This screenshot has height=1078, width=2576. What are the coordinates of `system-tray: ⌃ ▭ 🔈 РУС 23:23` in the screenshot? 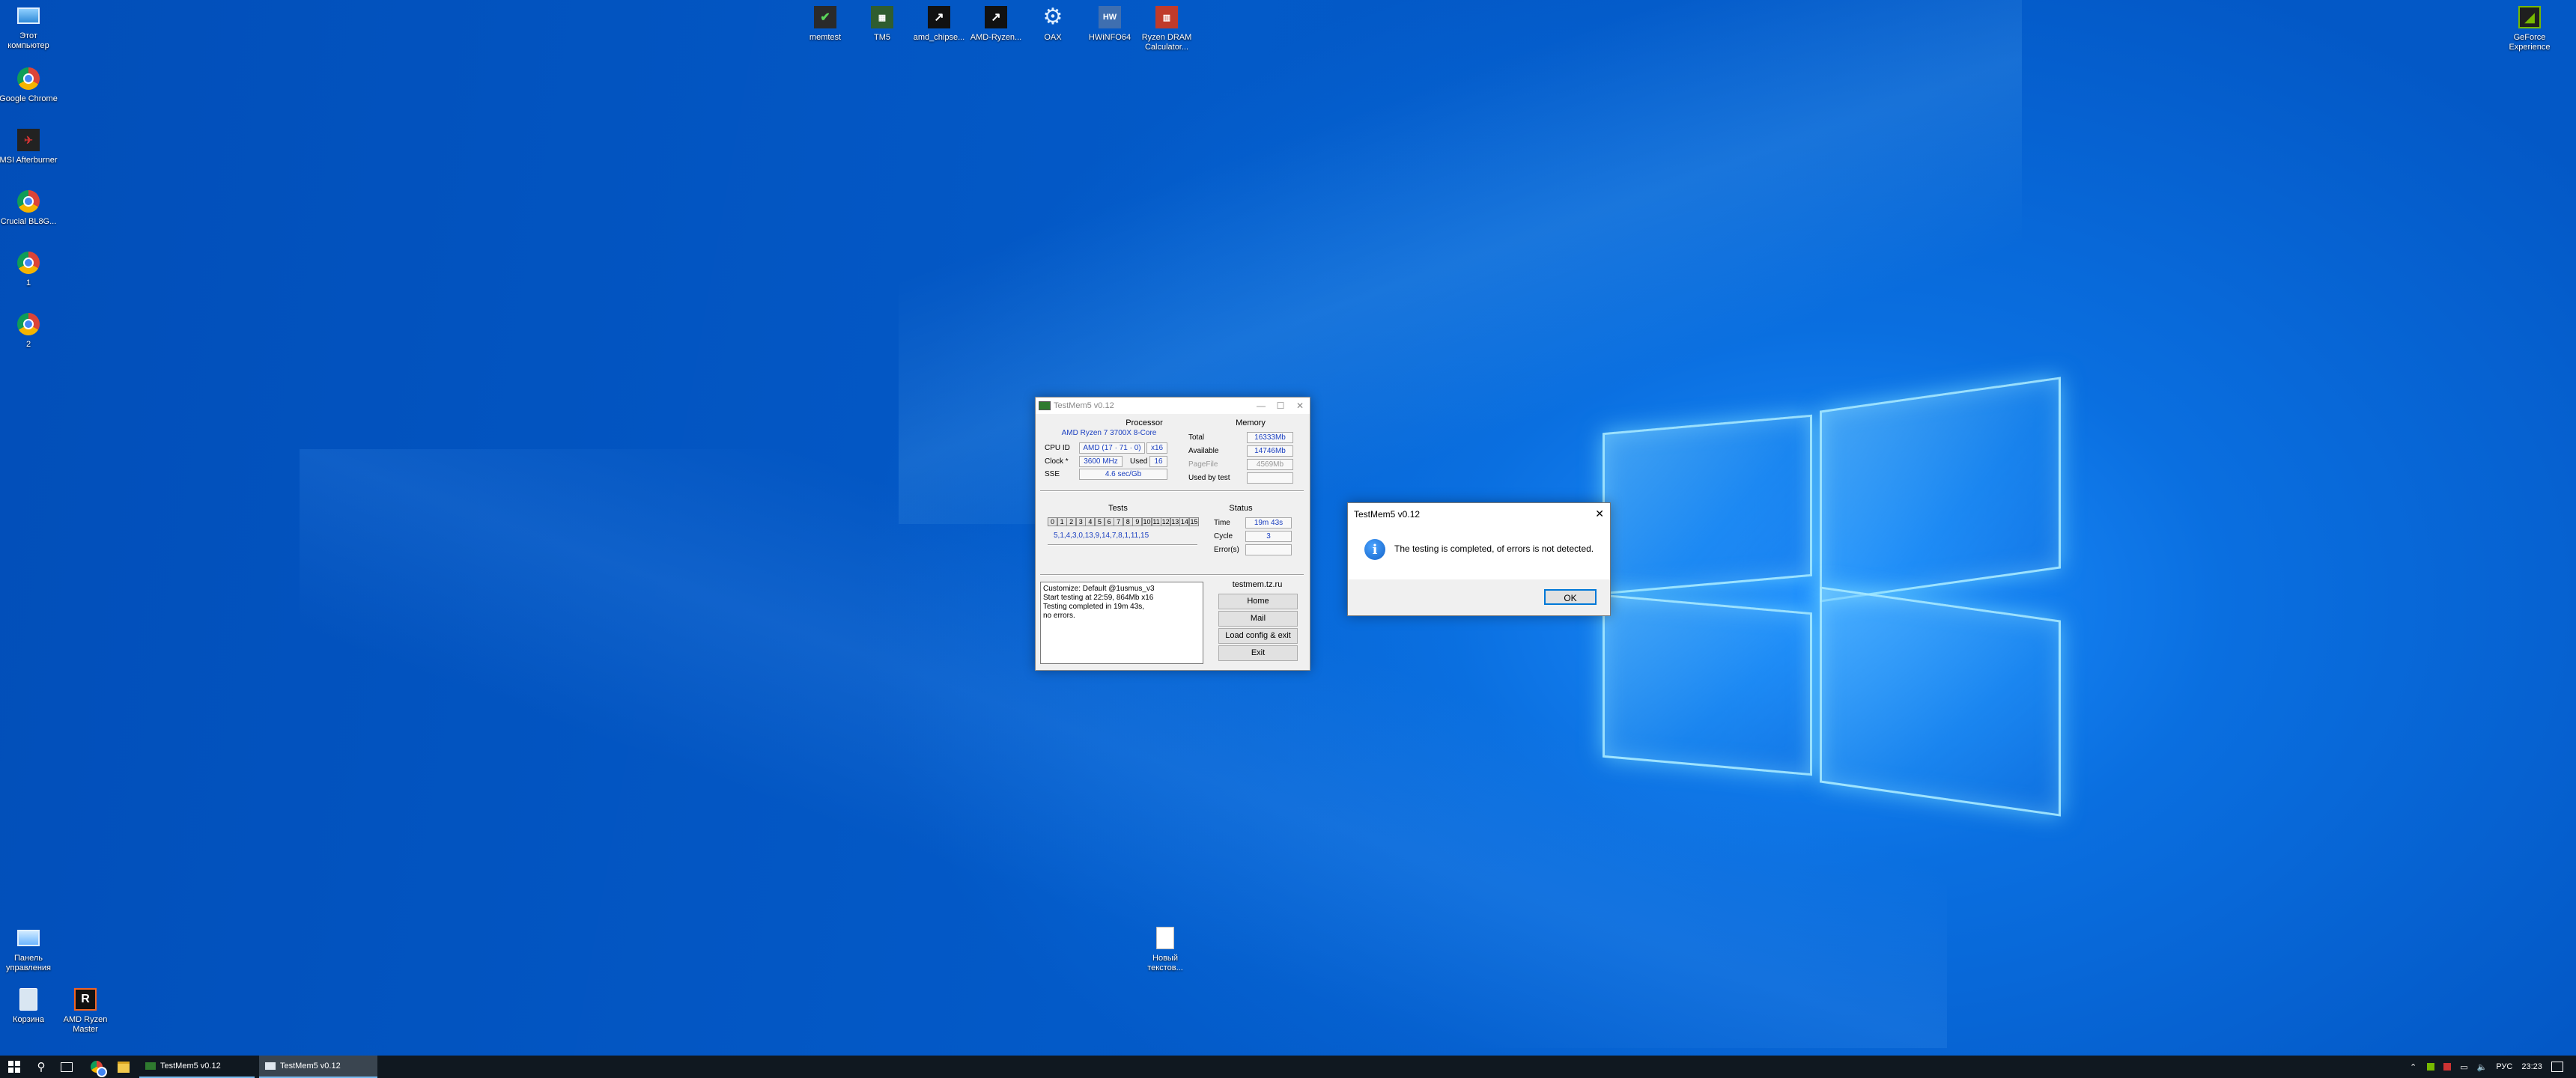 It's located at (2486, 1067).